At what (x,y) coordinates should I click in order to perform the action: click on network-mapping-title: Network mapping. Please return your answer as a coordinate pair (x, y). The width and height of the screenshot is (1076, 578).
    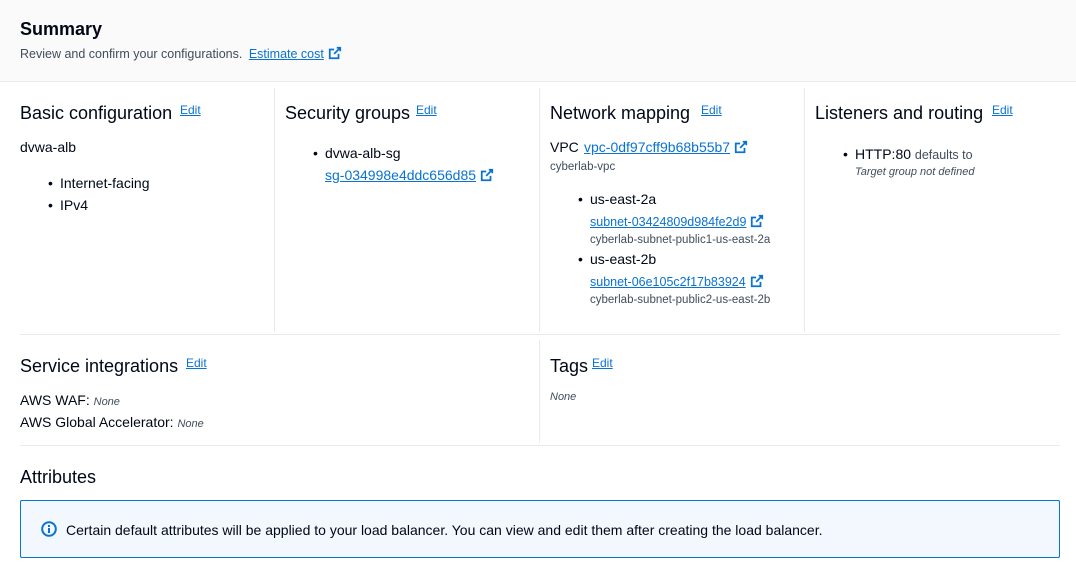
    Looking at the image, I should click on (620, 113).